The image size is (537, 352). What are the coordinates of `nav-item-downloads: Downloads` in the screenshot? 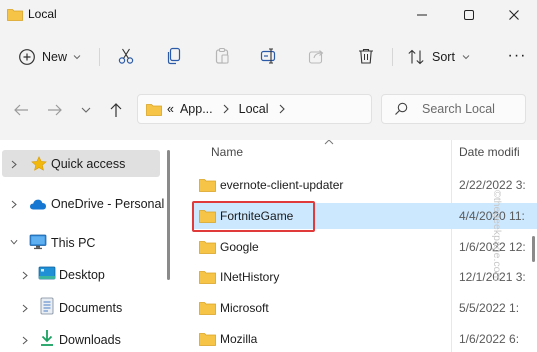 It's located at (81, 339).